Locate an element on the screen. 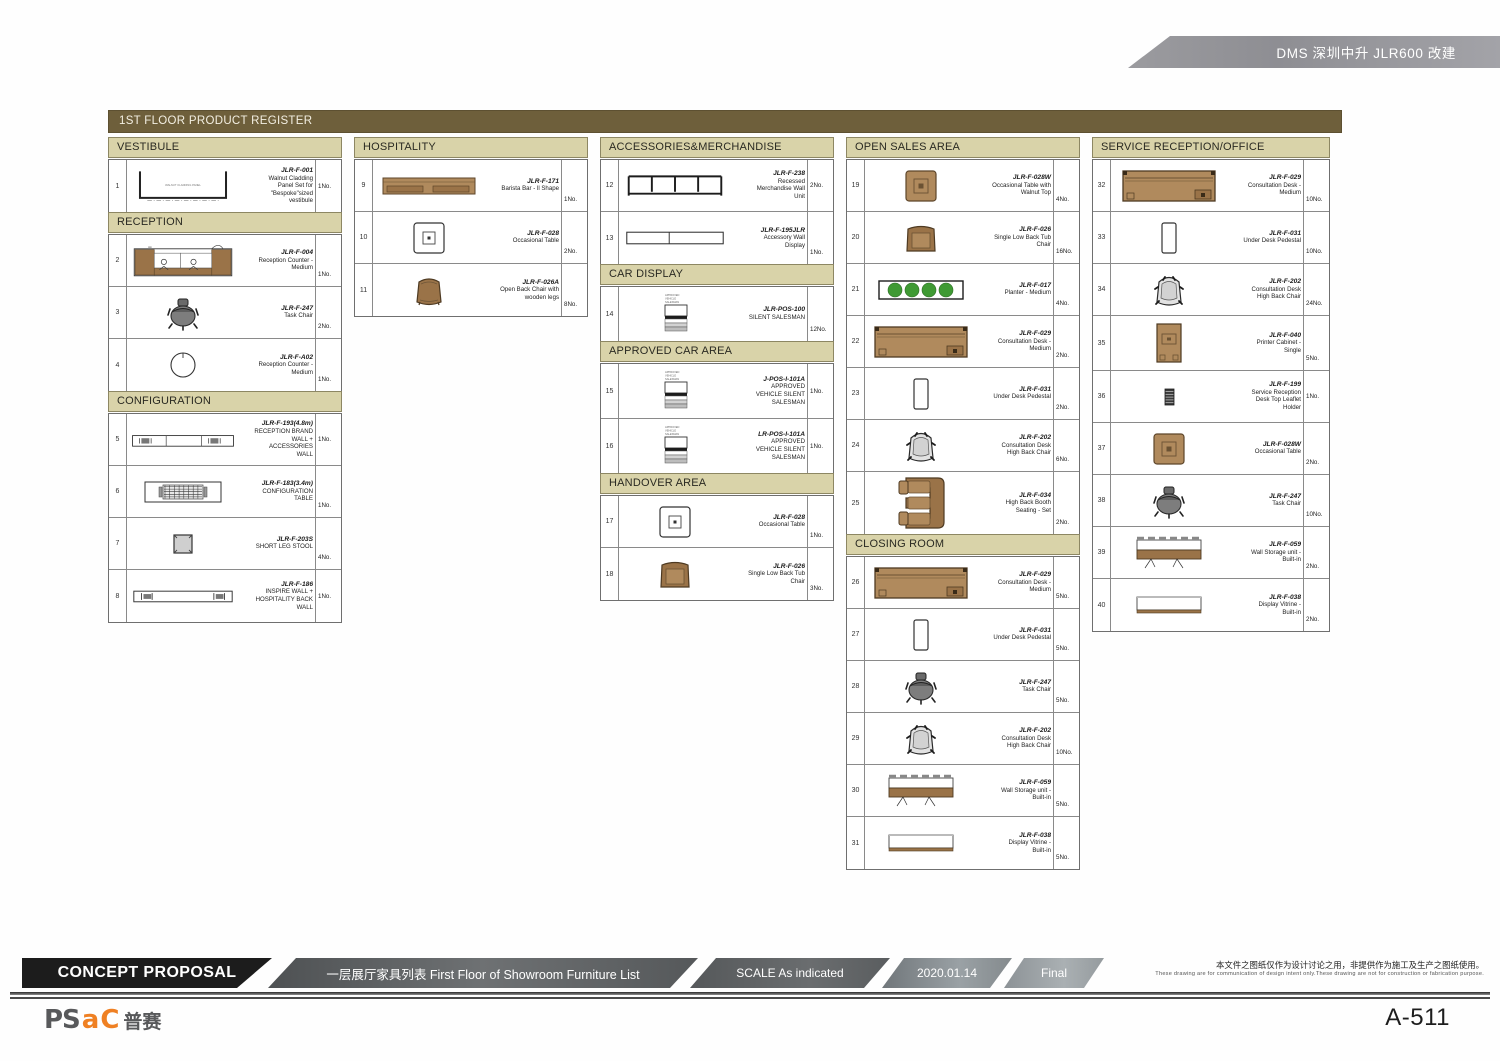 This screenshot has height=1061, width=1500. product-name-line: High Back Chair is located at coordinates (1278, 297).